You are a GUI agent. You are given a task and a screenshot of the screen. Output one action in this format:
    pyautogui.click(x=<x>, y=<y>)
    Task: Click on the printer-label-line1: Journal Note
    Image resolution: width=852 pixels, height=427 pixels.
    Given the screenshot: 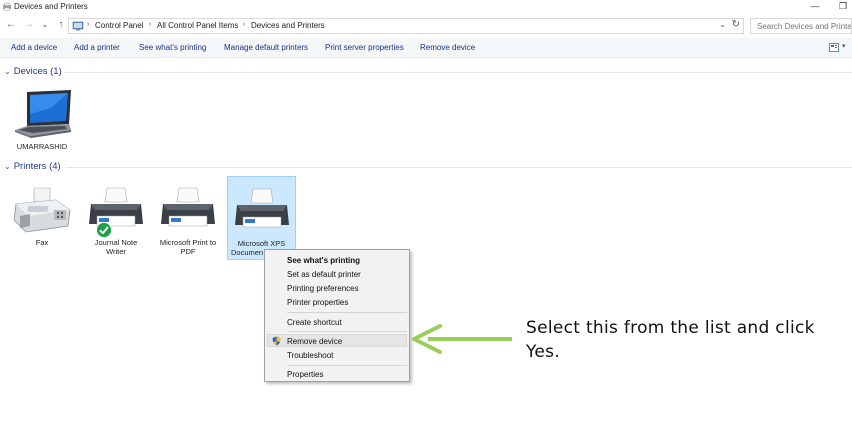 What is the action you would take?
    pyautogui.click(x=116, y=242)
    